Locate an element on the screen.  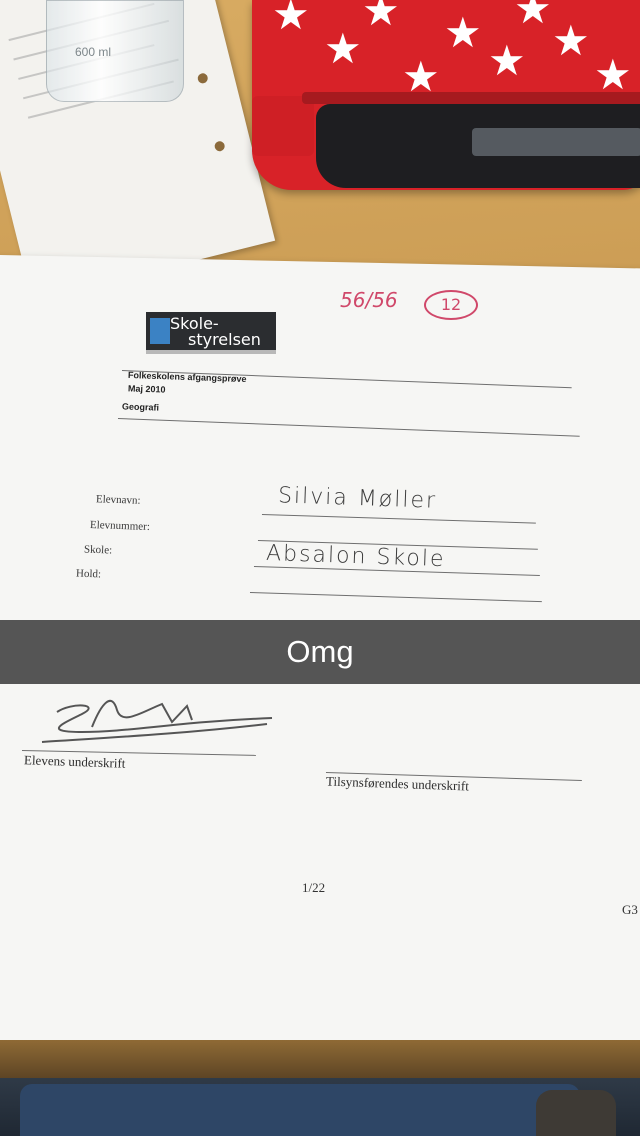
zipper-tab is located at coordinates (283, 126).